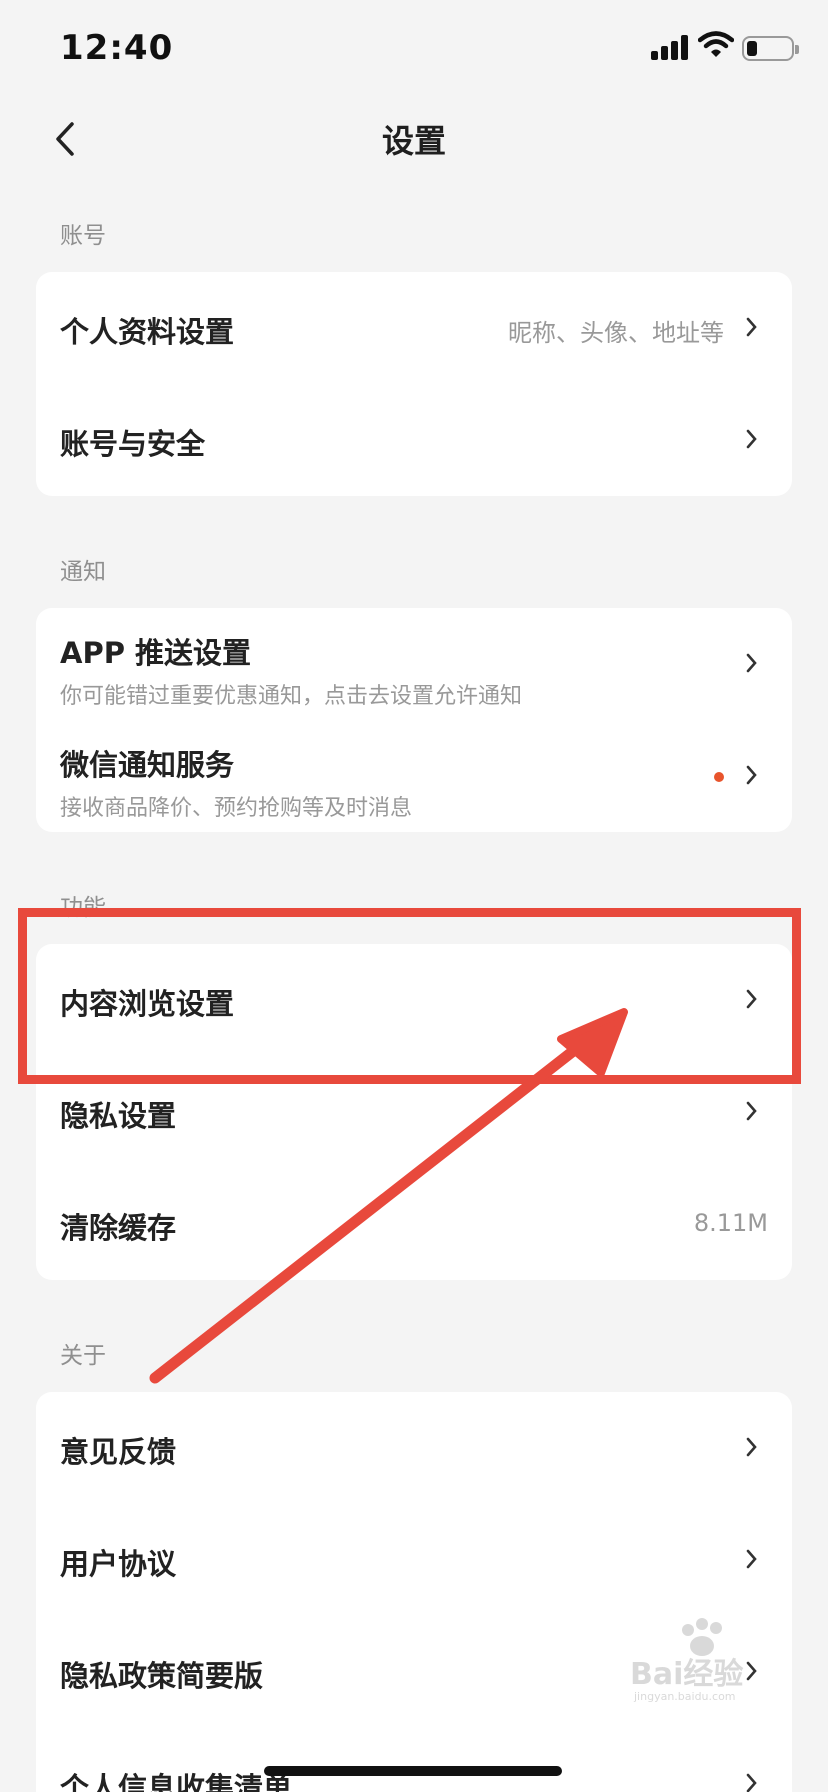 Image resolution: width=828 pixels, height=1792 pixels. I want to click on nav-bar: 设置, so click(414, 141).